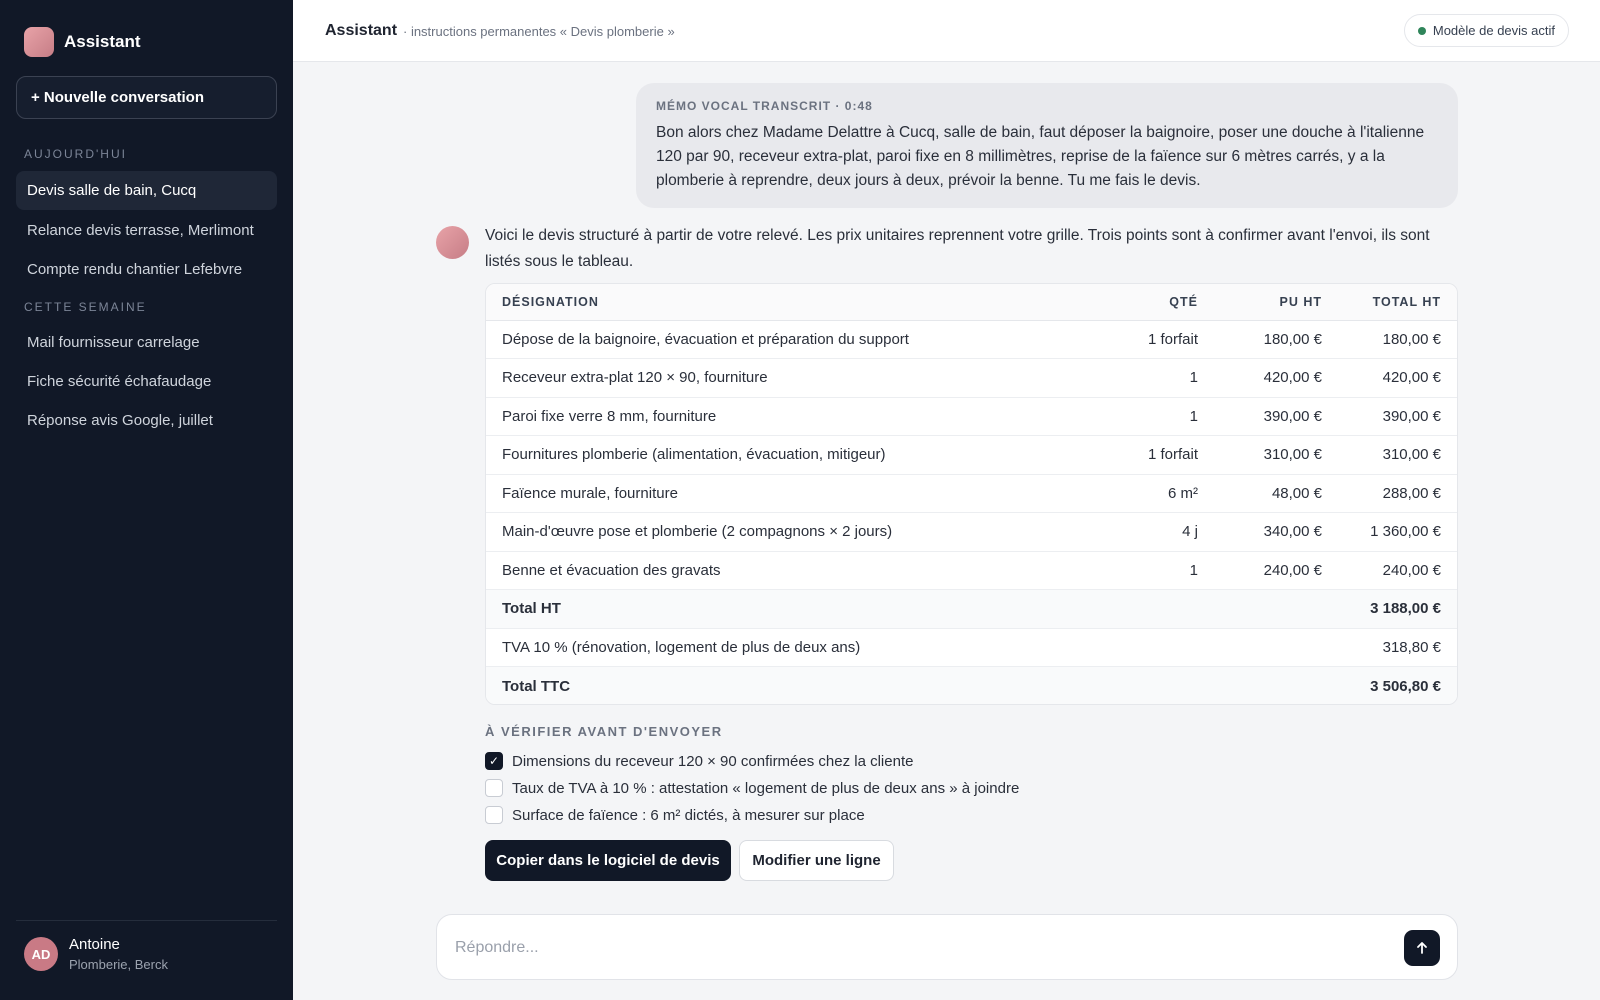 The image size is (1600, 1000). Describe the element at coordinates (146, 420) in the screenshot. I see `sidebar-item-reponse-avis: Réponse avis Google, juillet` at that location.